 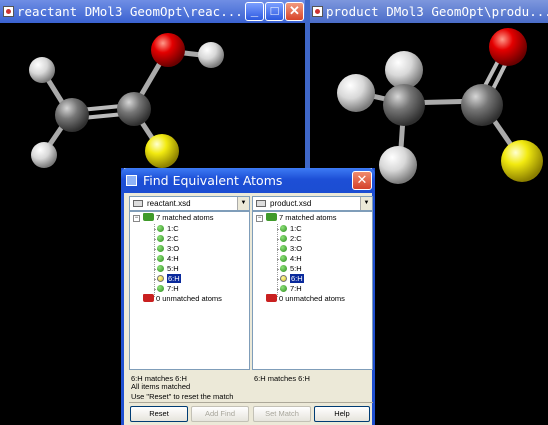 I want to click on reactant-file-value: reactant.xsd, so click(x=169, y=203).